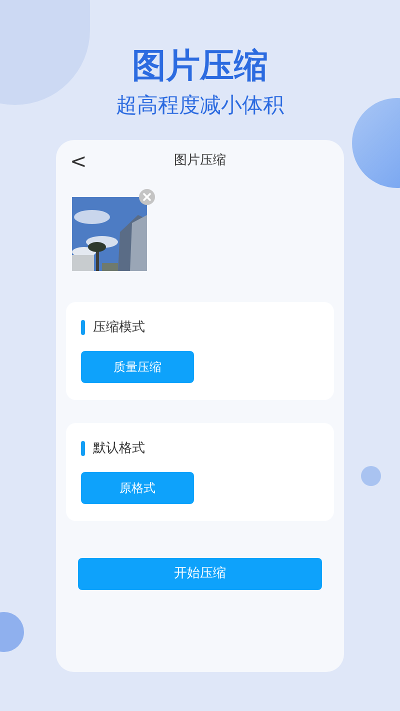 The height and width of the screenshot is (711, 400). Describe the element at coordinates (200, 105) in the screenshot. I see `promo-subtitle: 超高程度减小体积` at that location.